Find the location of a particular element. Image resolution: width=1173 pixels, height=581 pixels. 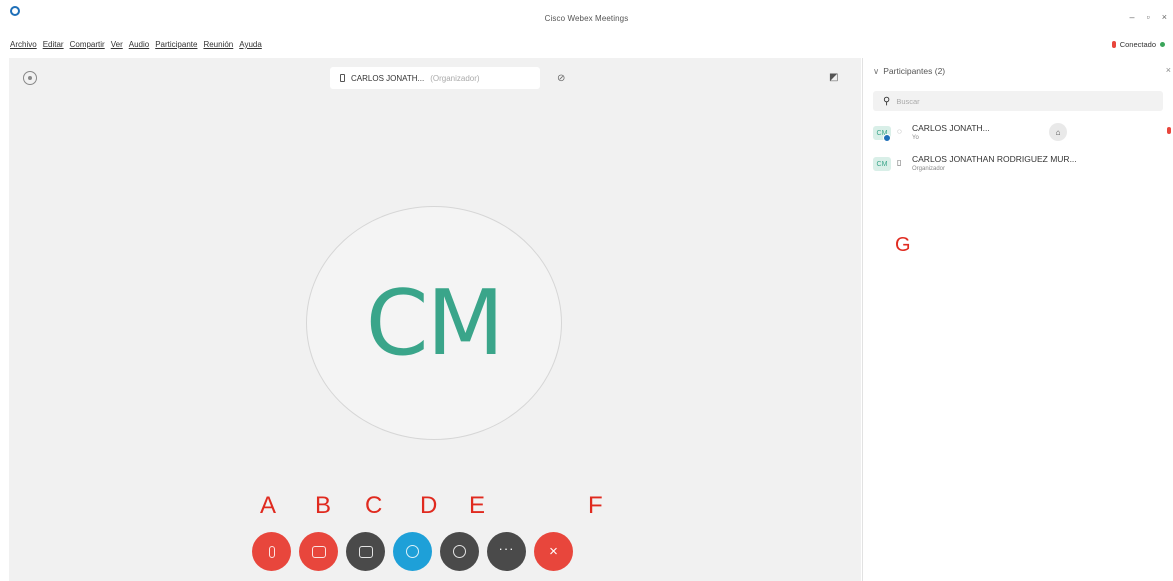

connection-status: Conectado is located at coordinates (1138, 44).